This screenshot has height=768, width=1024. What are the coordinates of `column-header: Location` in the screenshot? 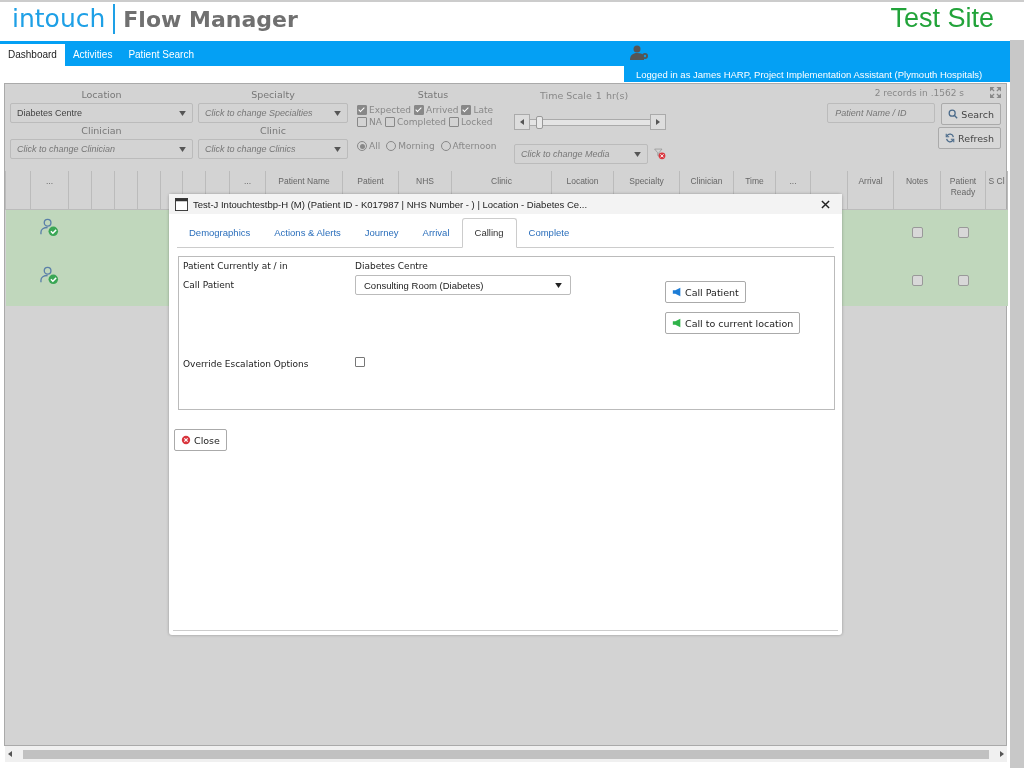 It's located at (582, 181).